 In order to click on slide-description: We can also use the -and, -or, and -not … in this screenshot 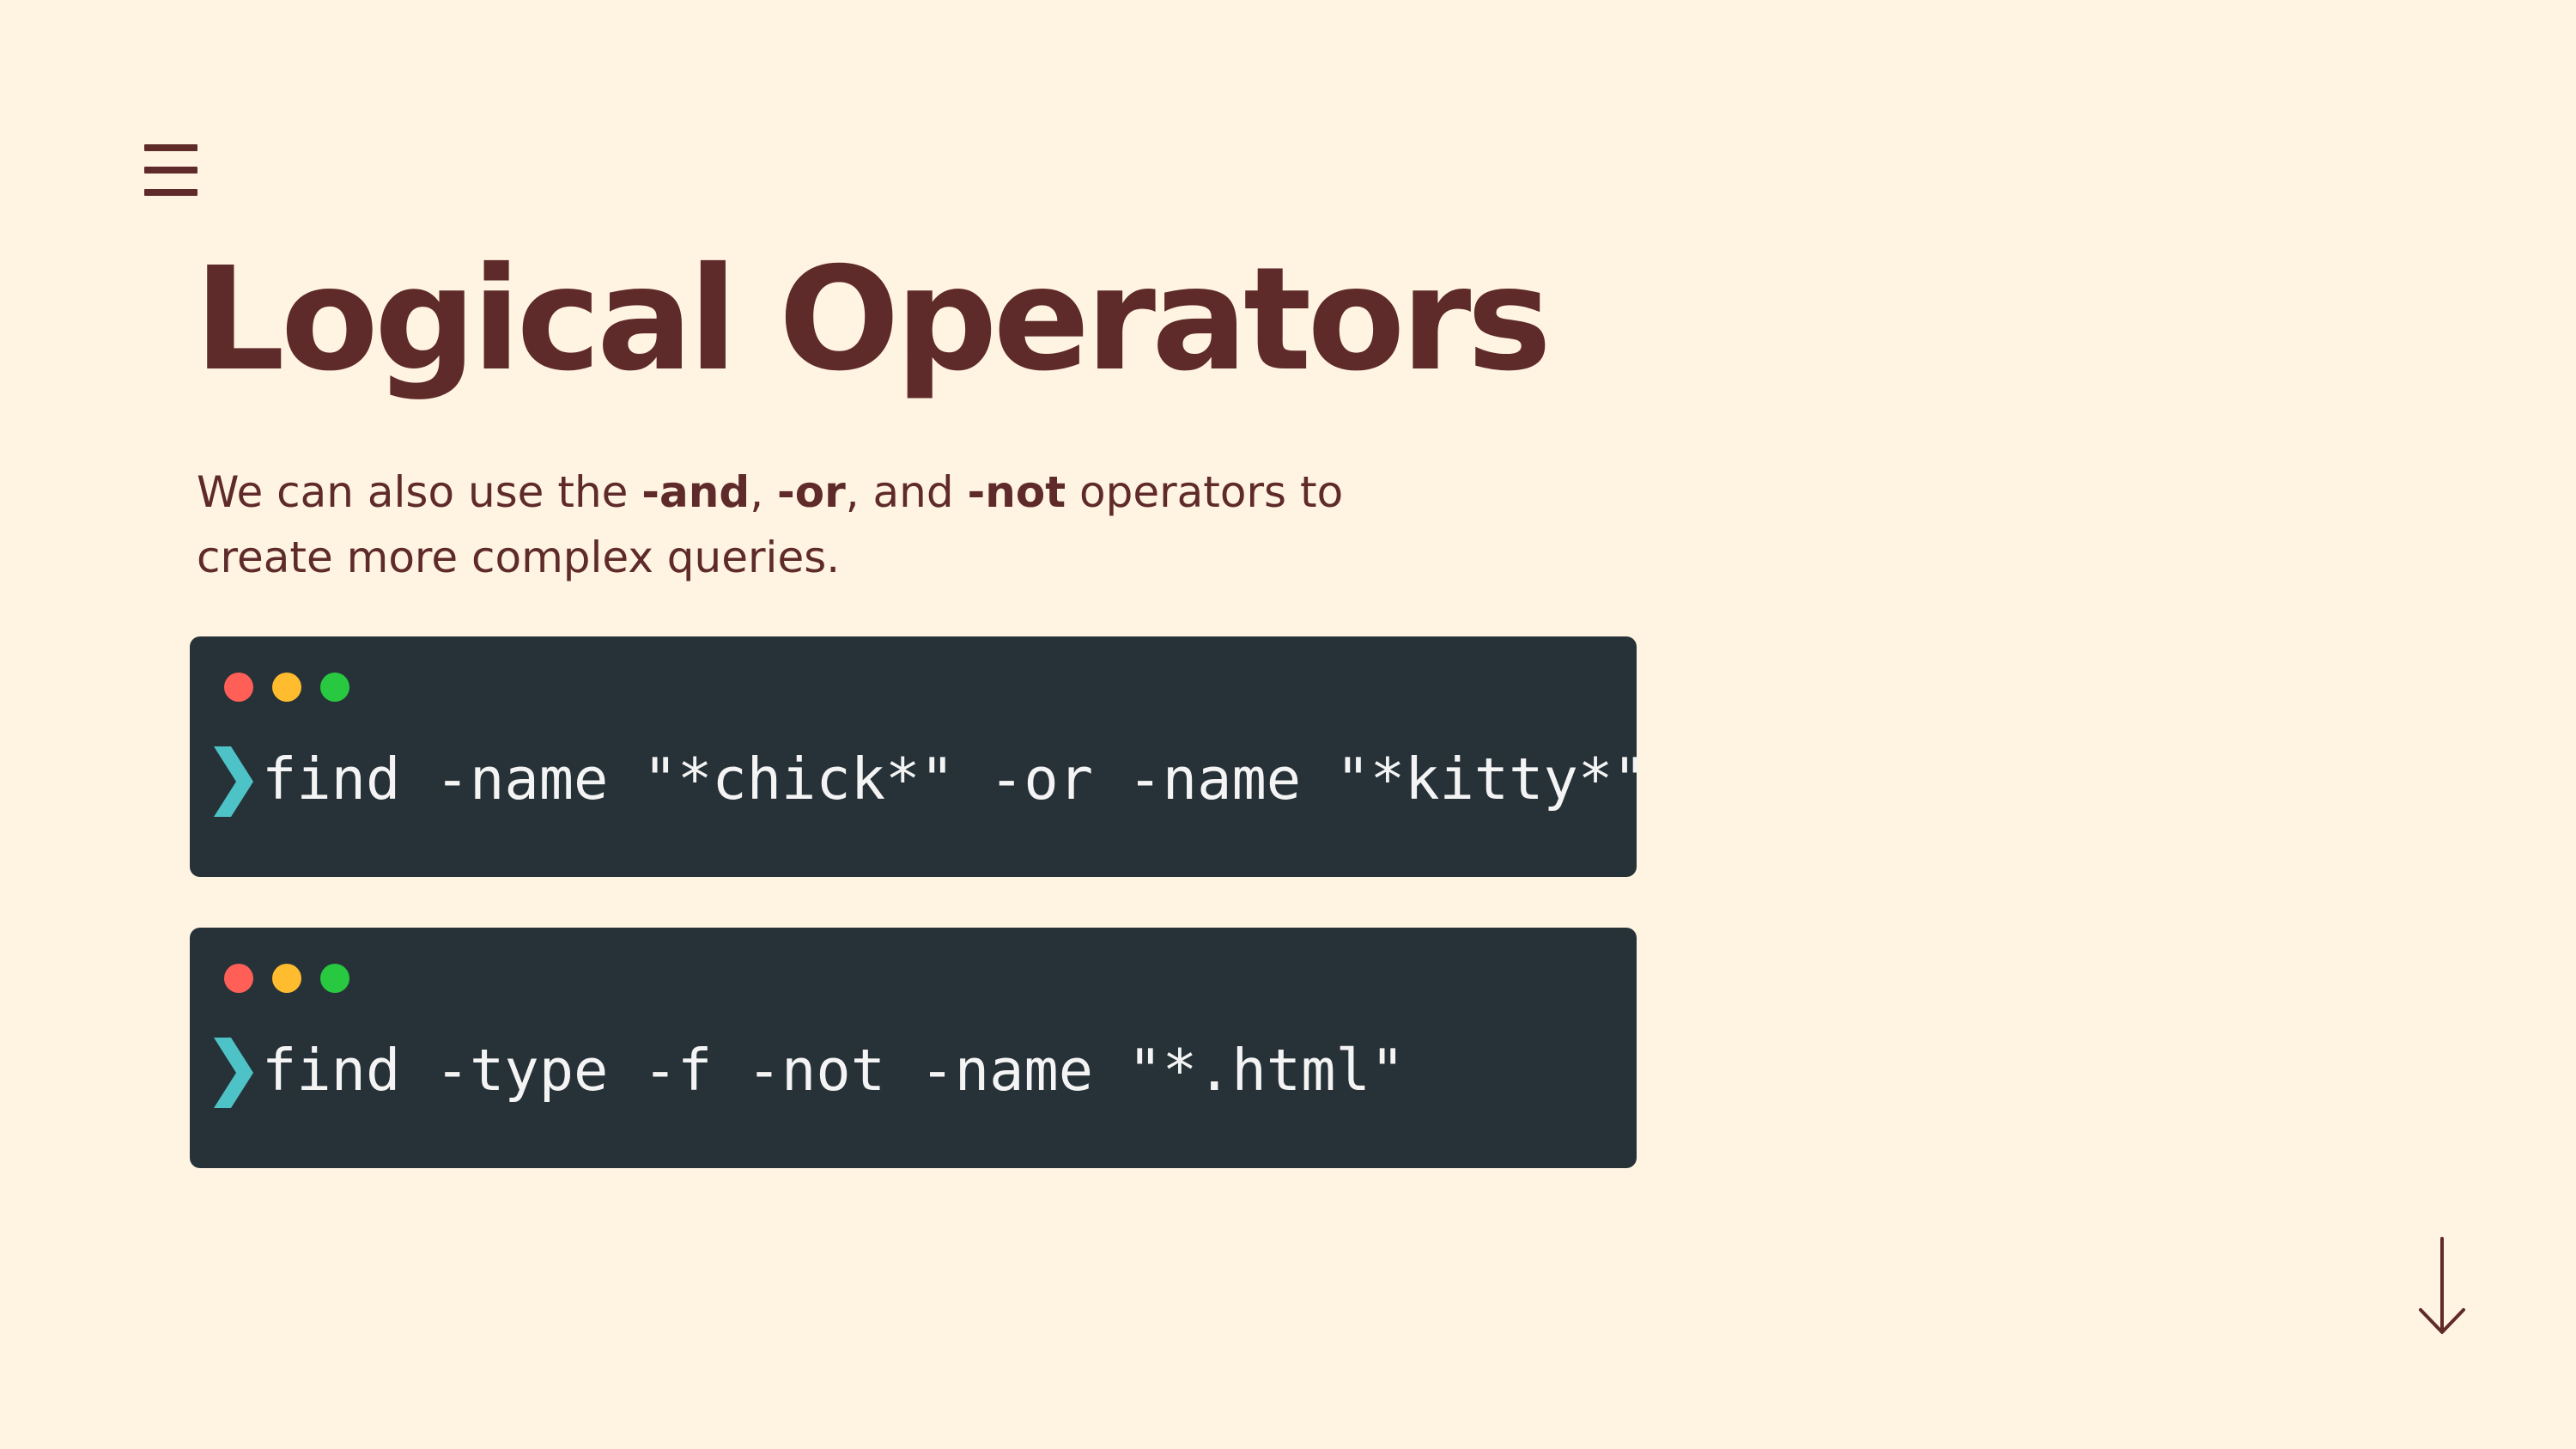, I will do `click(798, 525)`.